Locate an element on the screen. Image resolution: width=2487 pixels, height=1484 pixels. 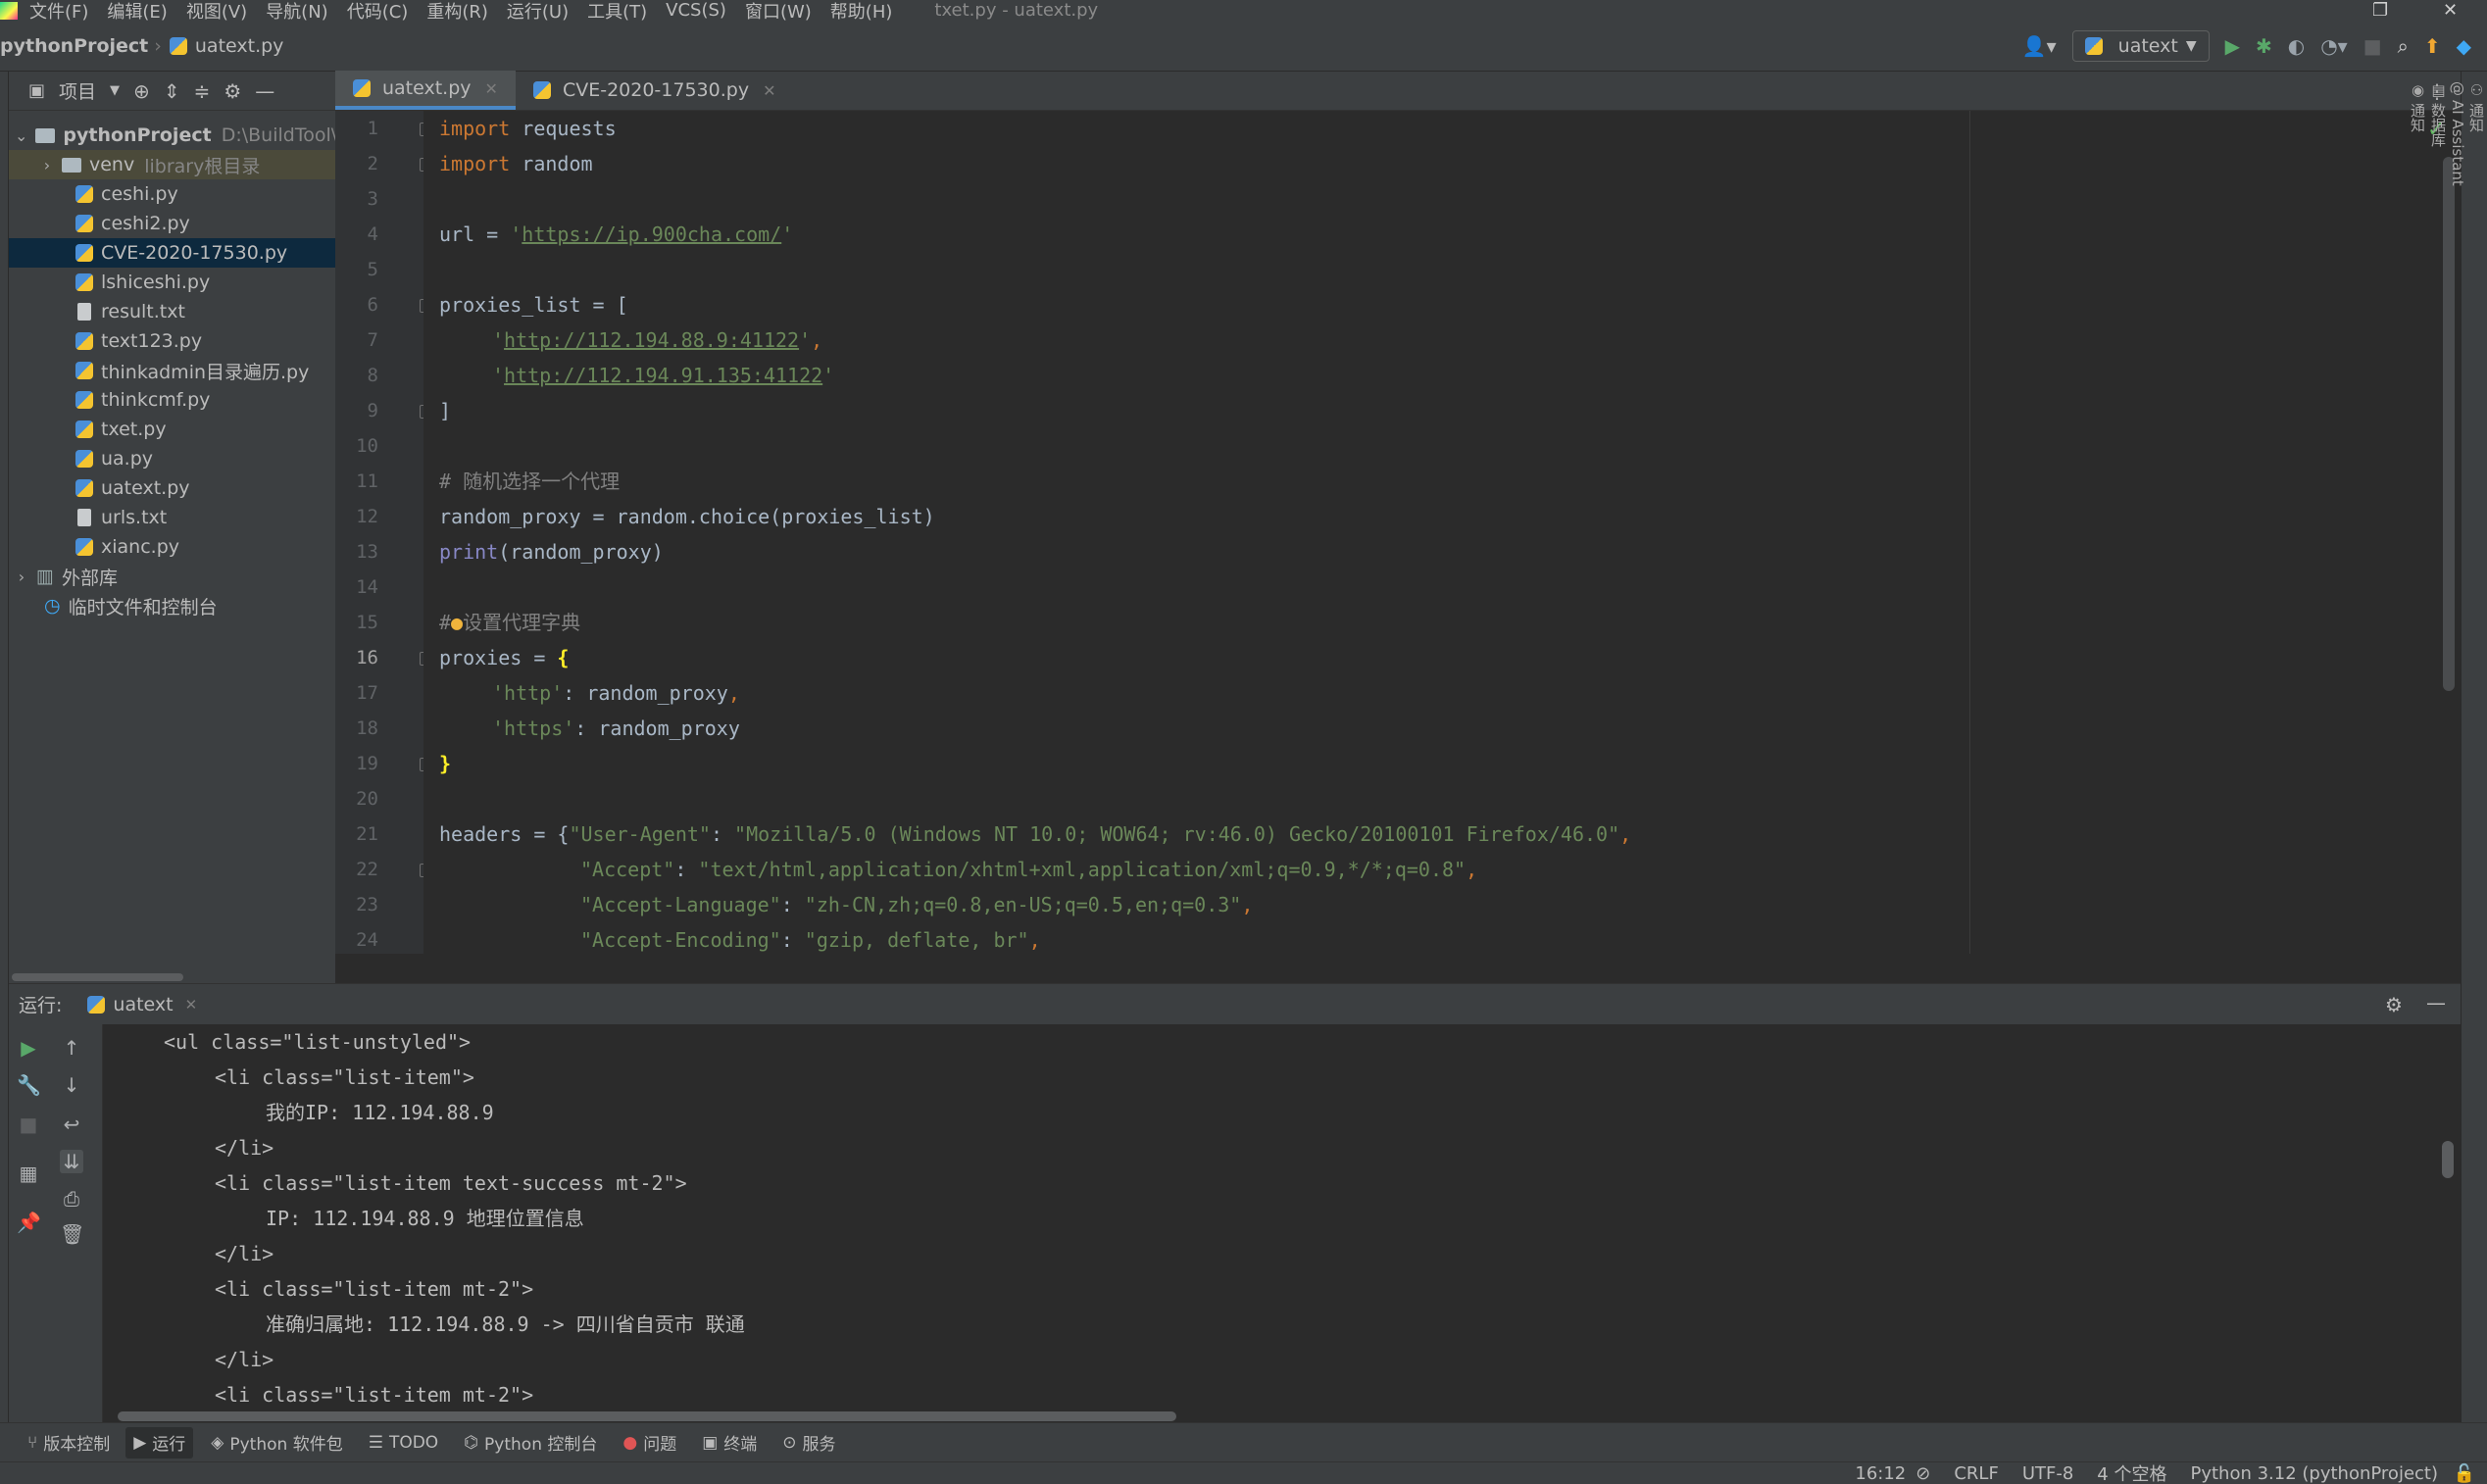
coverage-icon: ◐ is located at coordinates (2296, 46).